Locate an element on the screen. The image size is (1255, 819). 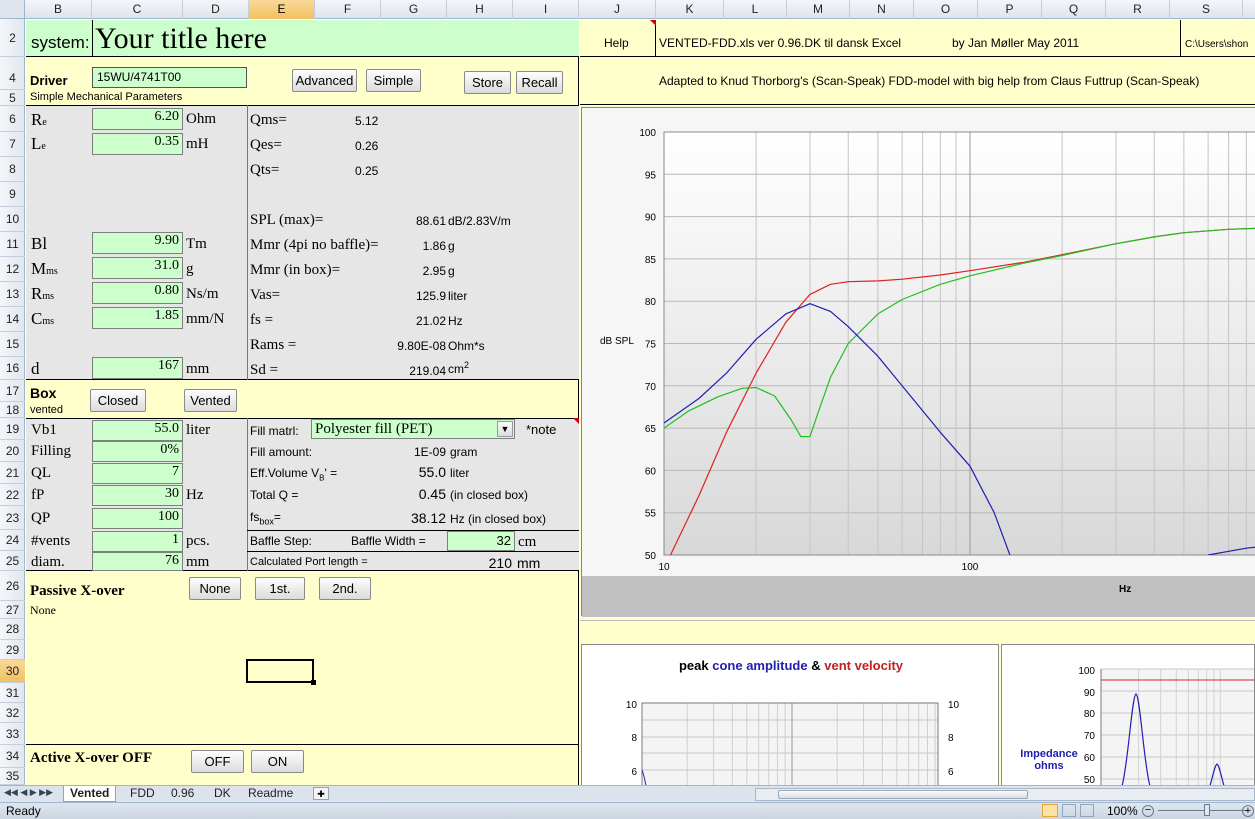
select-all-corner is located at coordinates (12, 9).